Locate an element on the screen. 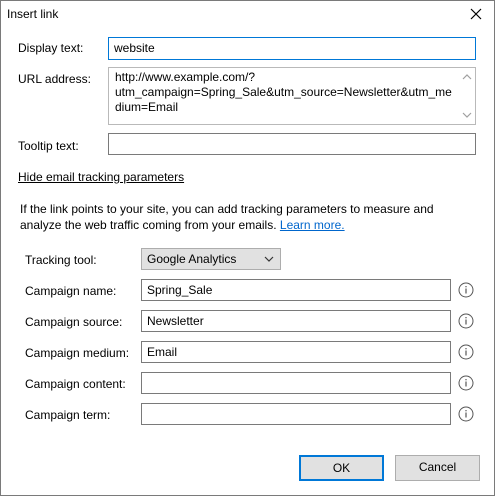 The width and height of the screenshot is (495, 496). campaign-term-label: Campaign term: is located at coordinates (68, 415).